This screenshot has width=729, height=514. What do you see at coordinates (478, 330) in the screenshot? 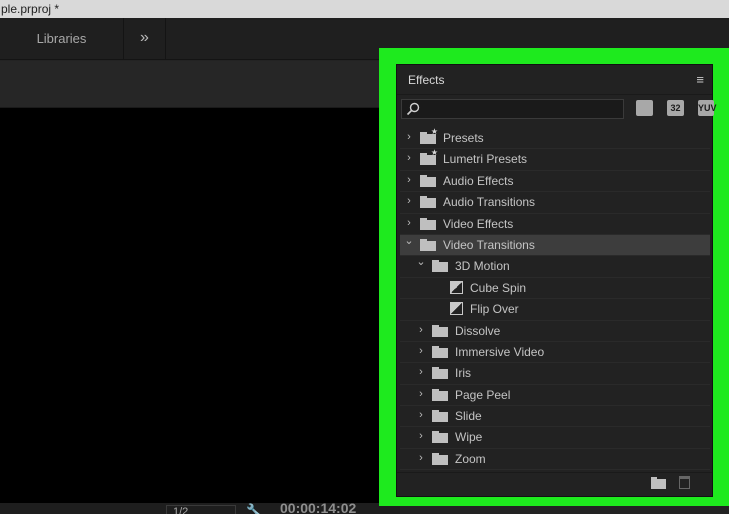
I see `tree-row-label: Dissolve` at bounding box center [478, 330].